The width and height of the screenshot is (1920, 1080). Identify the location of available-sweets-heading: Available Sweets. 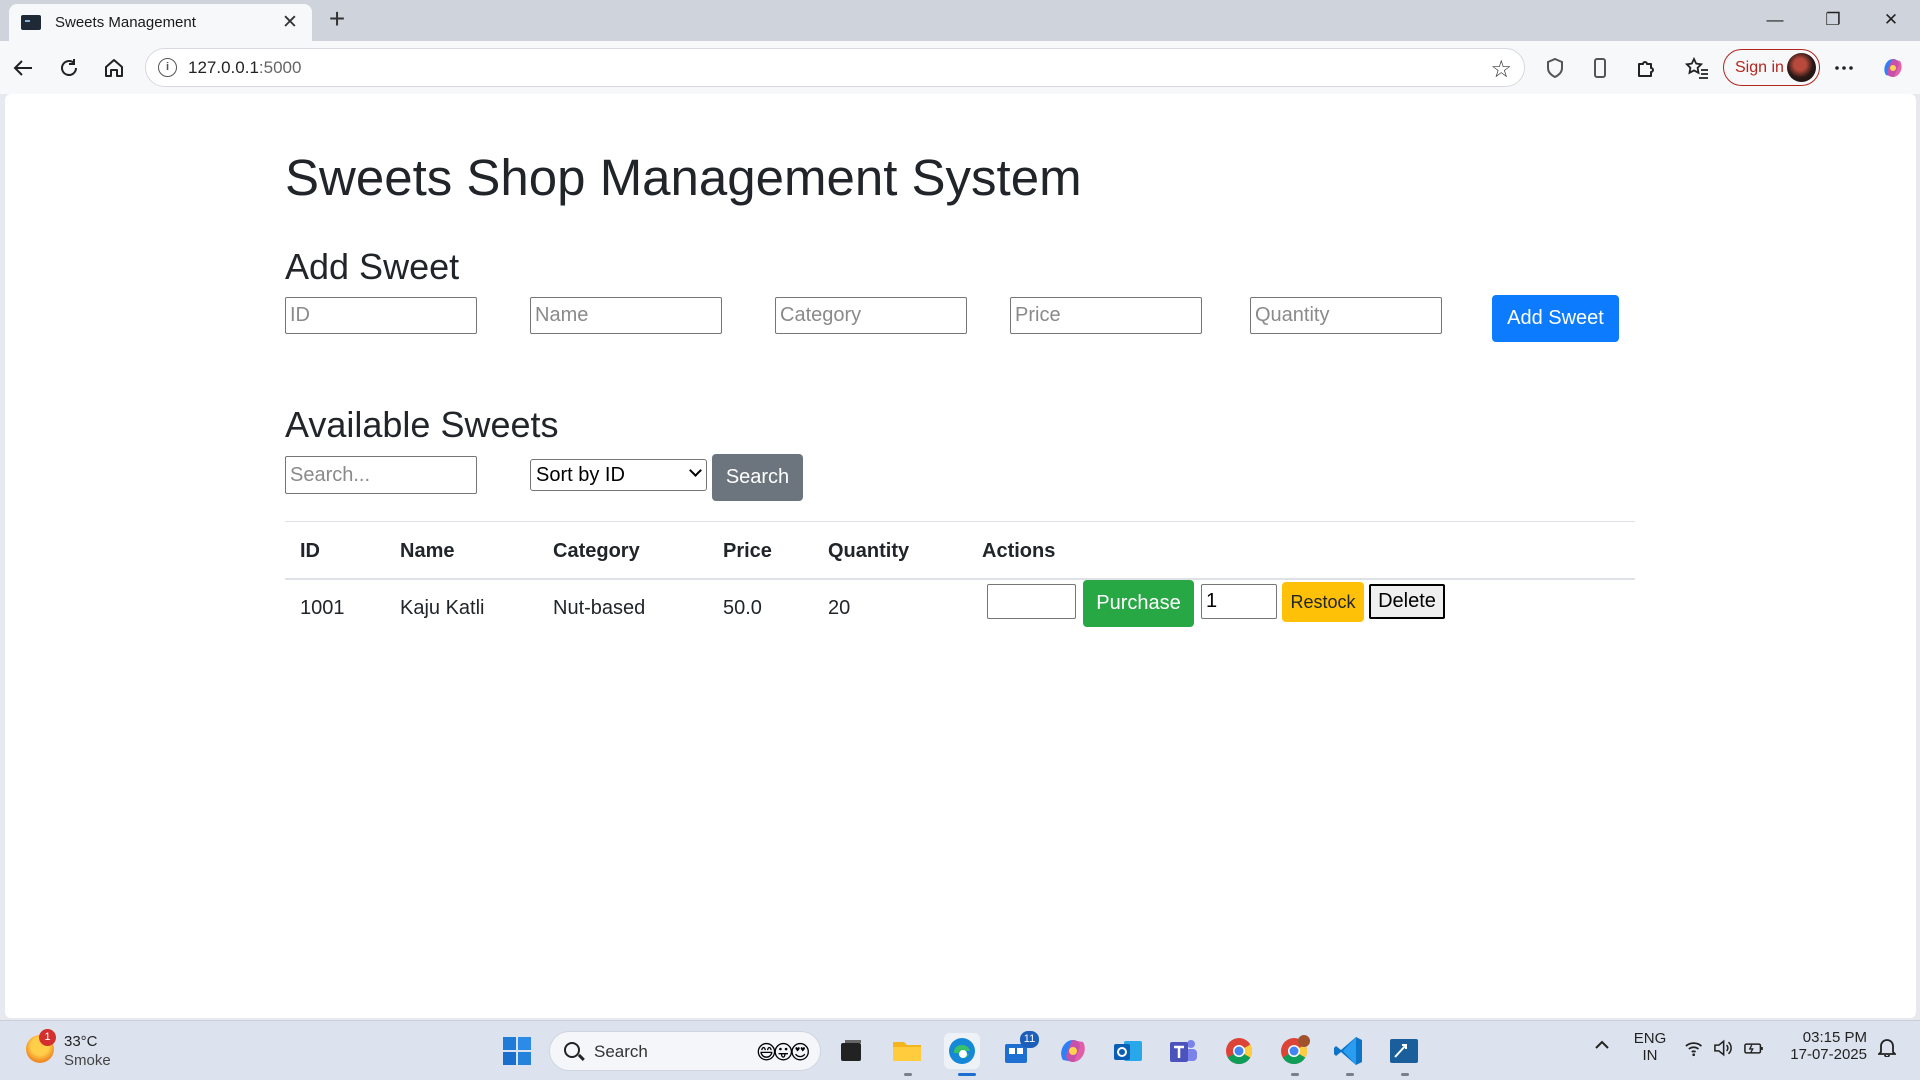
(422, 424).